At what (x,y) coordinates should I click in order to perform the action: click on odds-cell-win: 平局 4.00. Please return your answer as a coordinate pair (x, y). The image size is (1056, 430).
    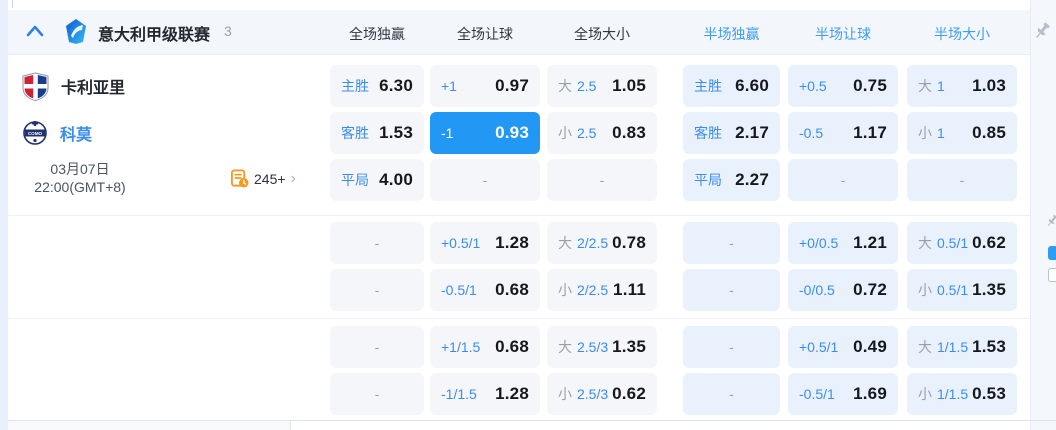
    Looking at the image, I should click on (377, 180).